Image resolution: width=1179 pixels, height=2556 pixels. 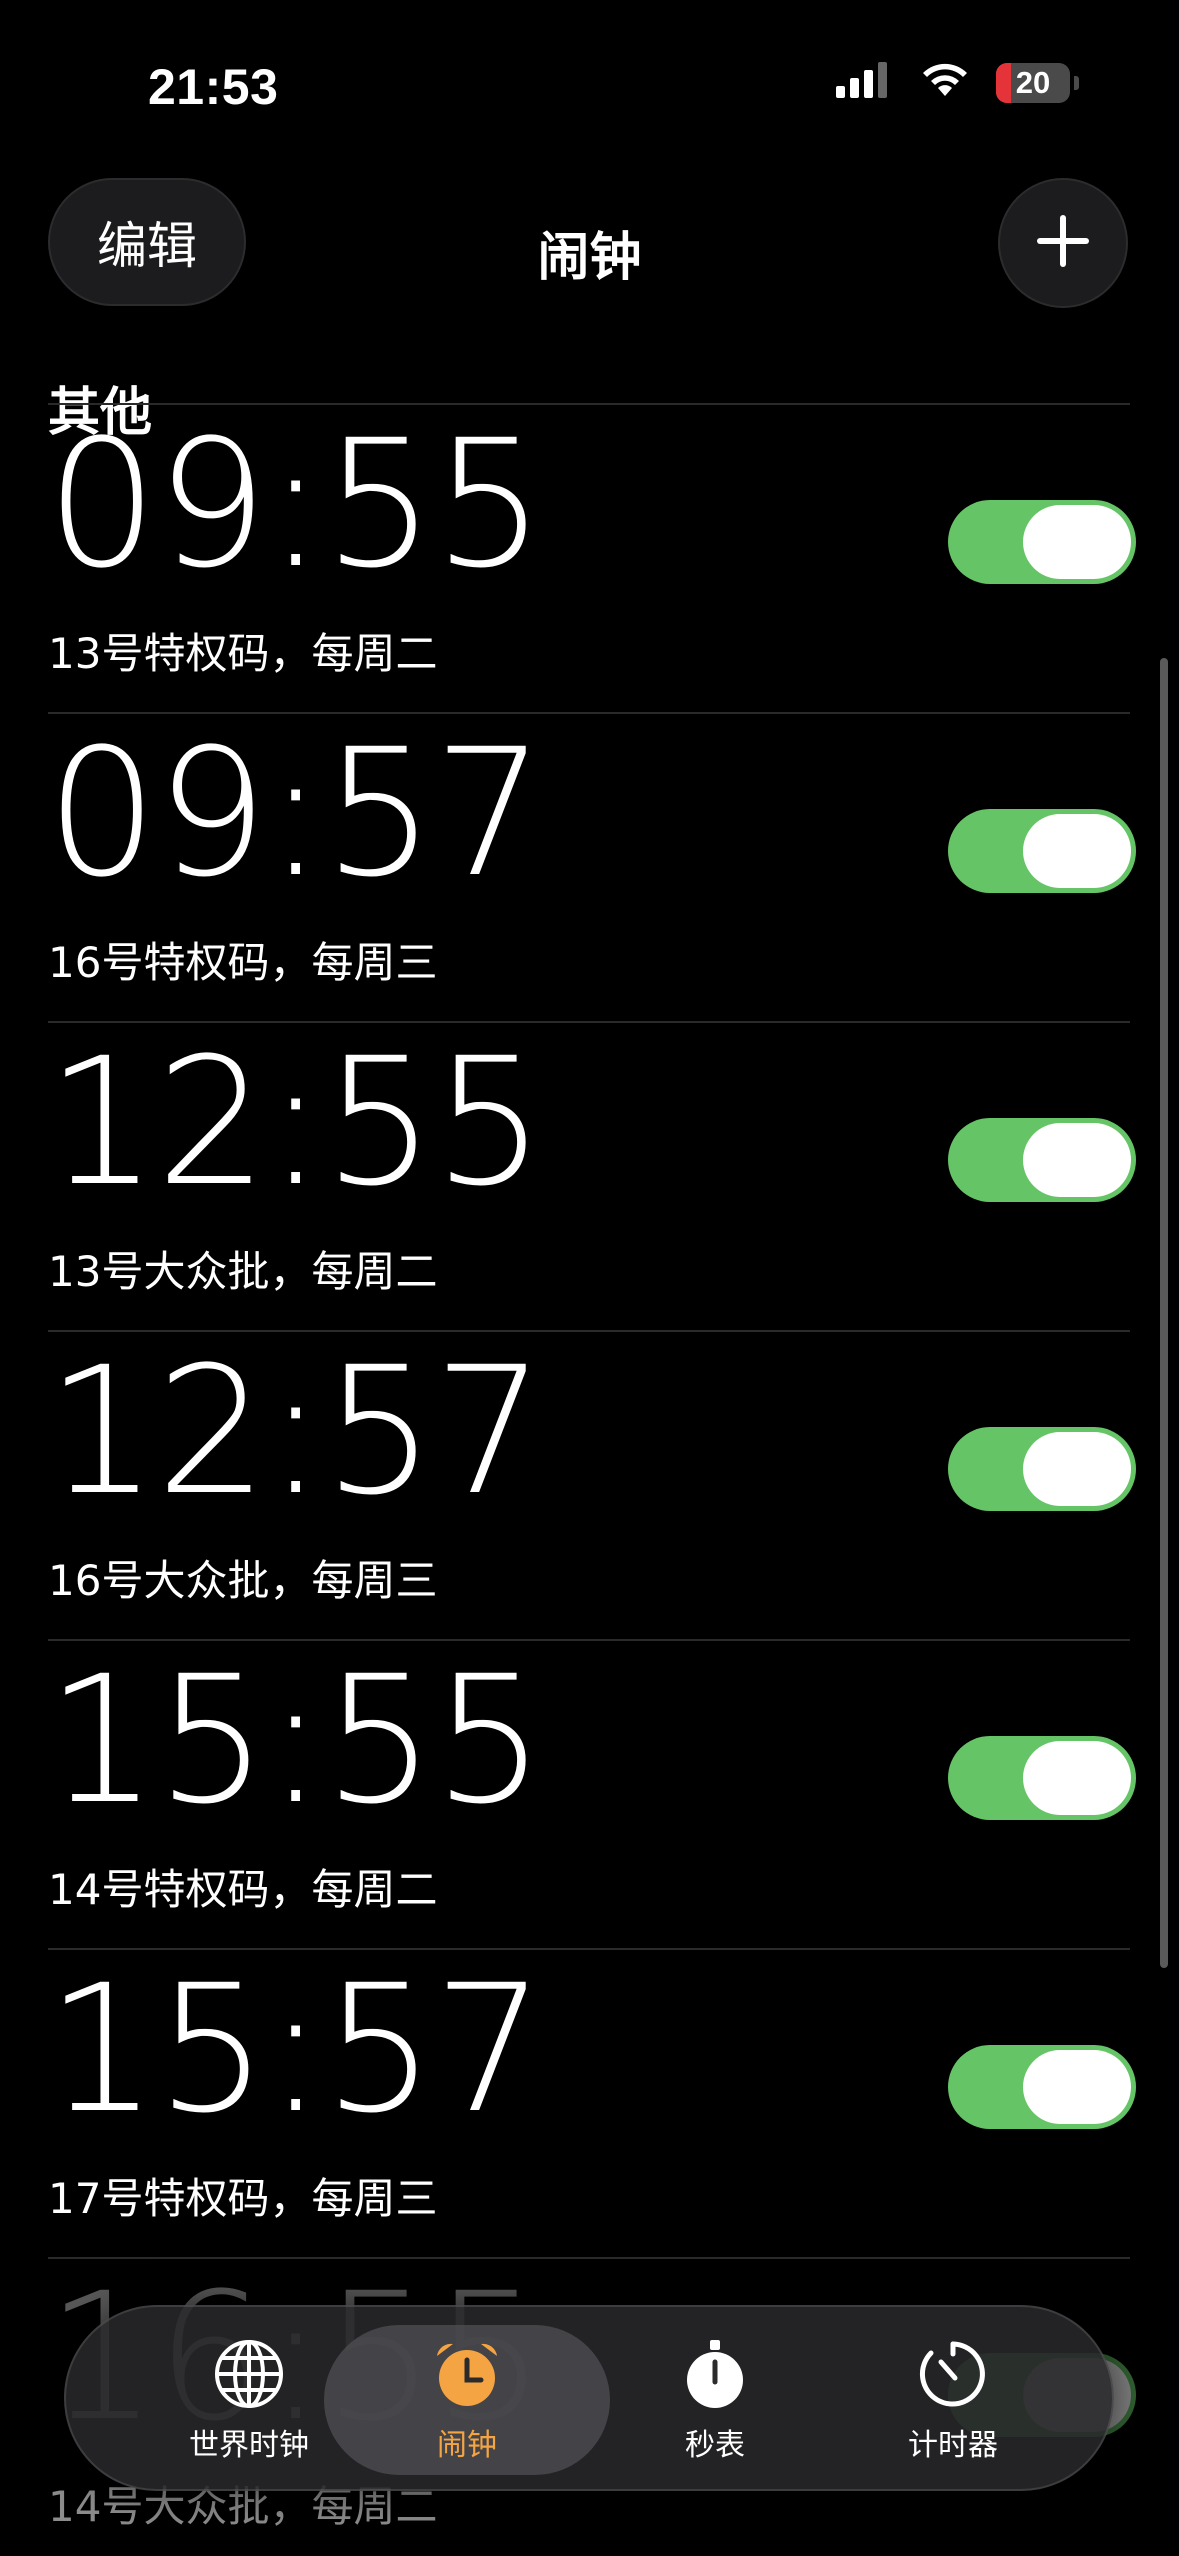 What do you see at coordinates (295, 1740) in the screenshot?
I see `alarm-time: 15:55` at bounding box center [295, 1740].